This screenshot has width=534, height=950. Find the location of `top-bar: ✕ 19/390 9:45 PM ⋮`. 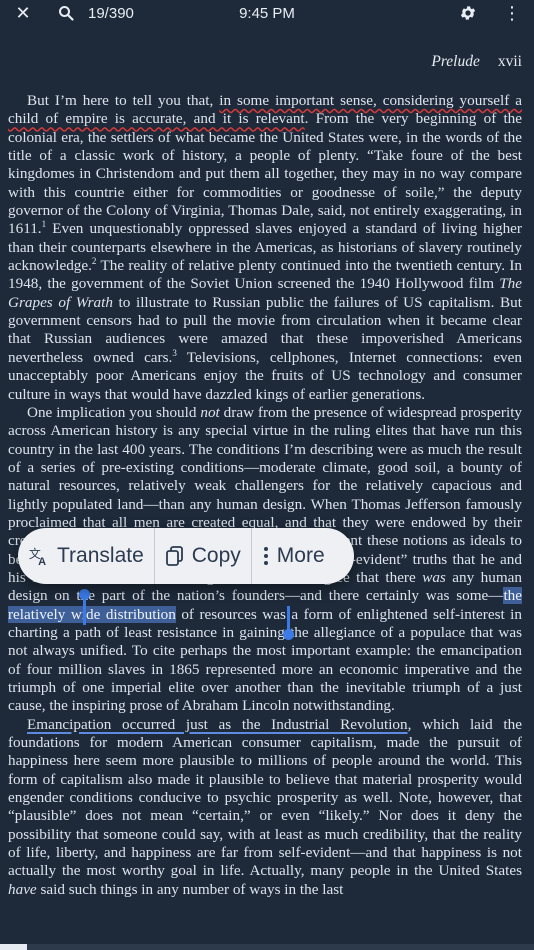

top-bar: ✕ 19/390 9:45 PM ⋮ is located at coordinates (267, 13).